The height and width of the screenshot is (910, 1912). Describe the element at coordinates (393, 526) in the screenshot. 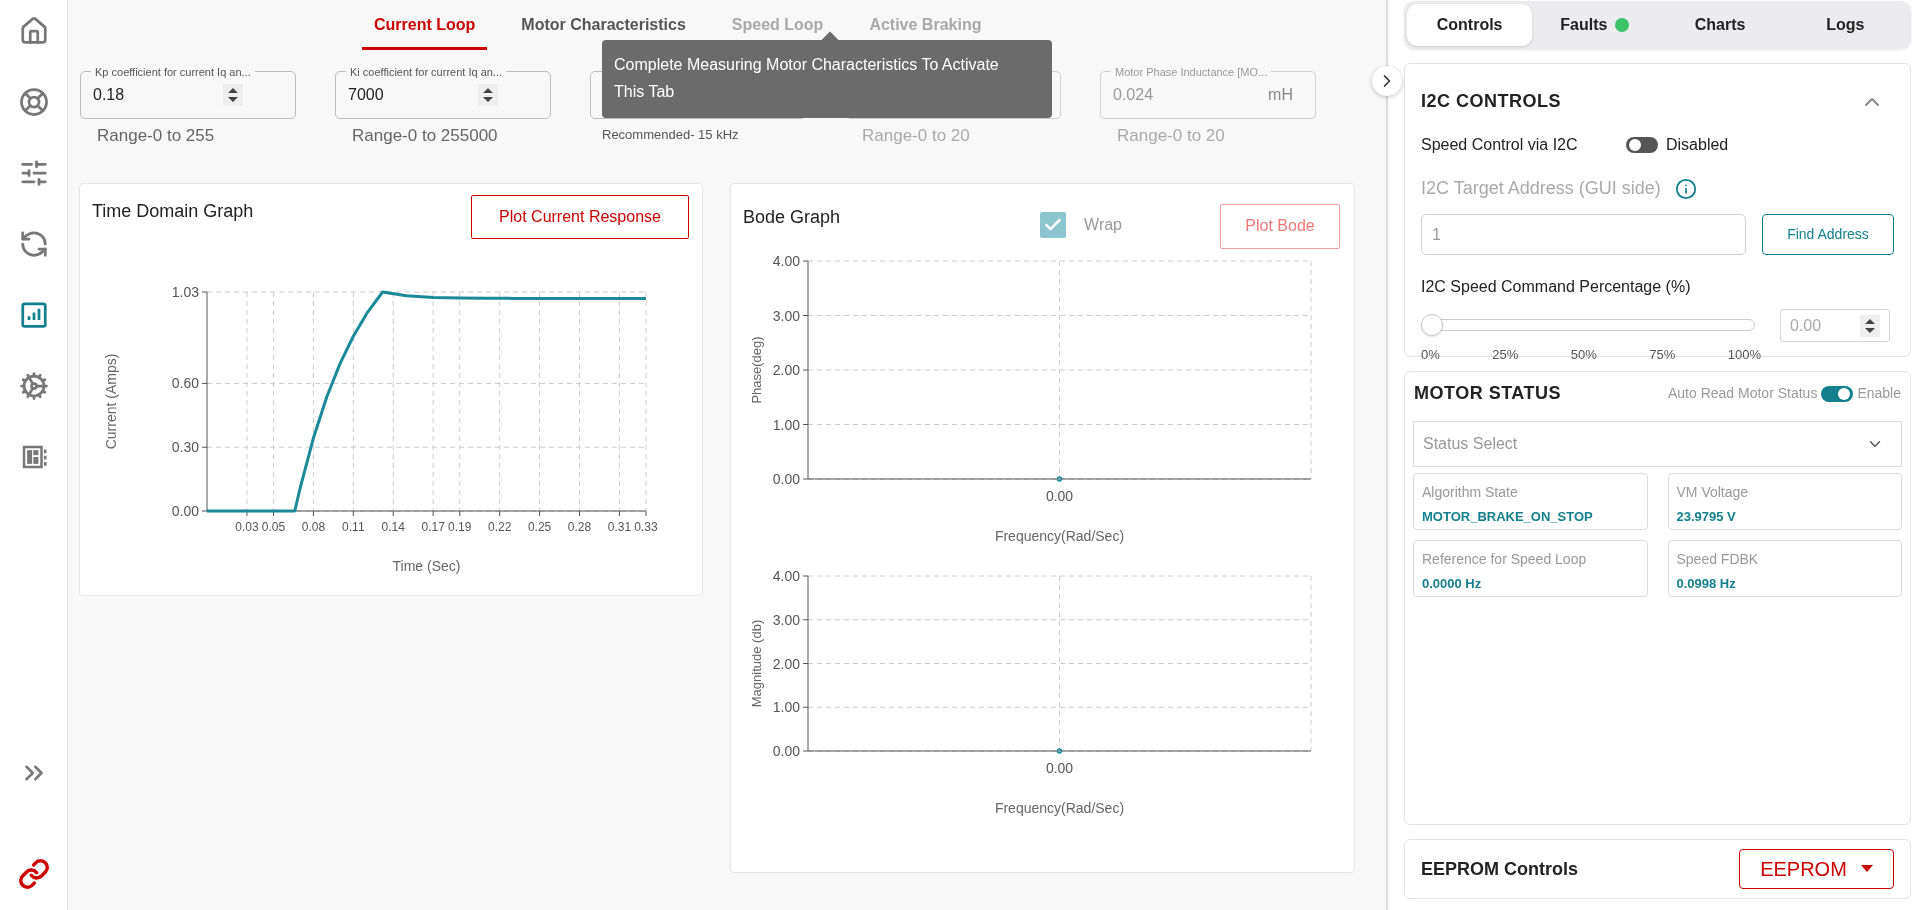

I see `tick-label: 0.14` at that location.